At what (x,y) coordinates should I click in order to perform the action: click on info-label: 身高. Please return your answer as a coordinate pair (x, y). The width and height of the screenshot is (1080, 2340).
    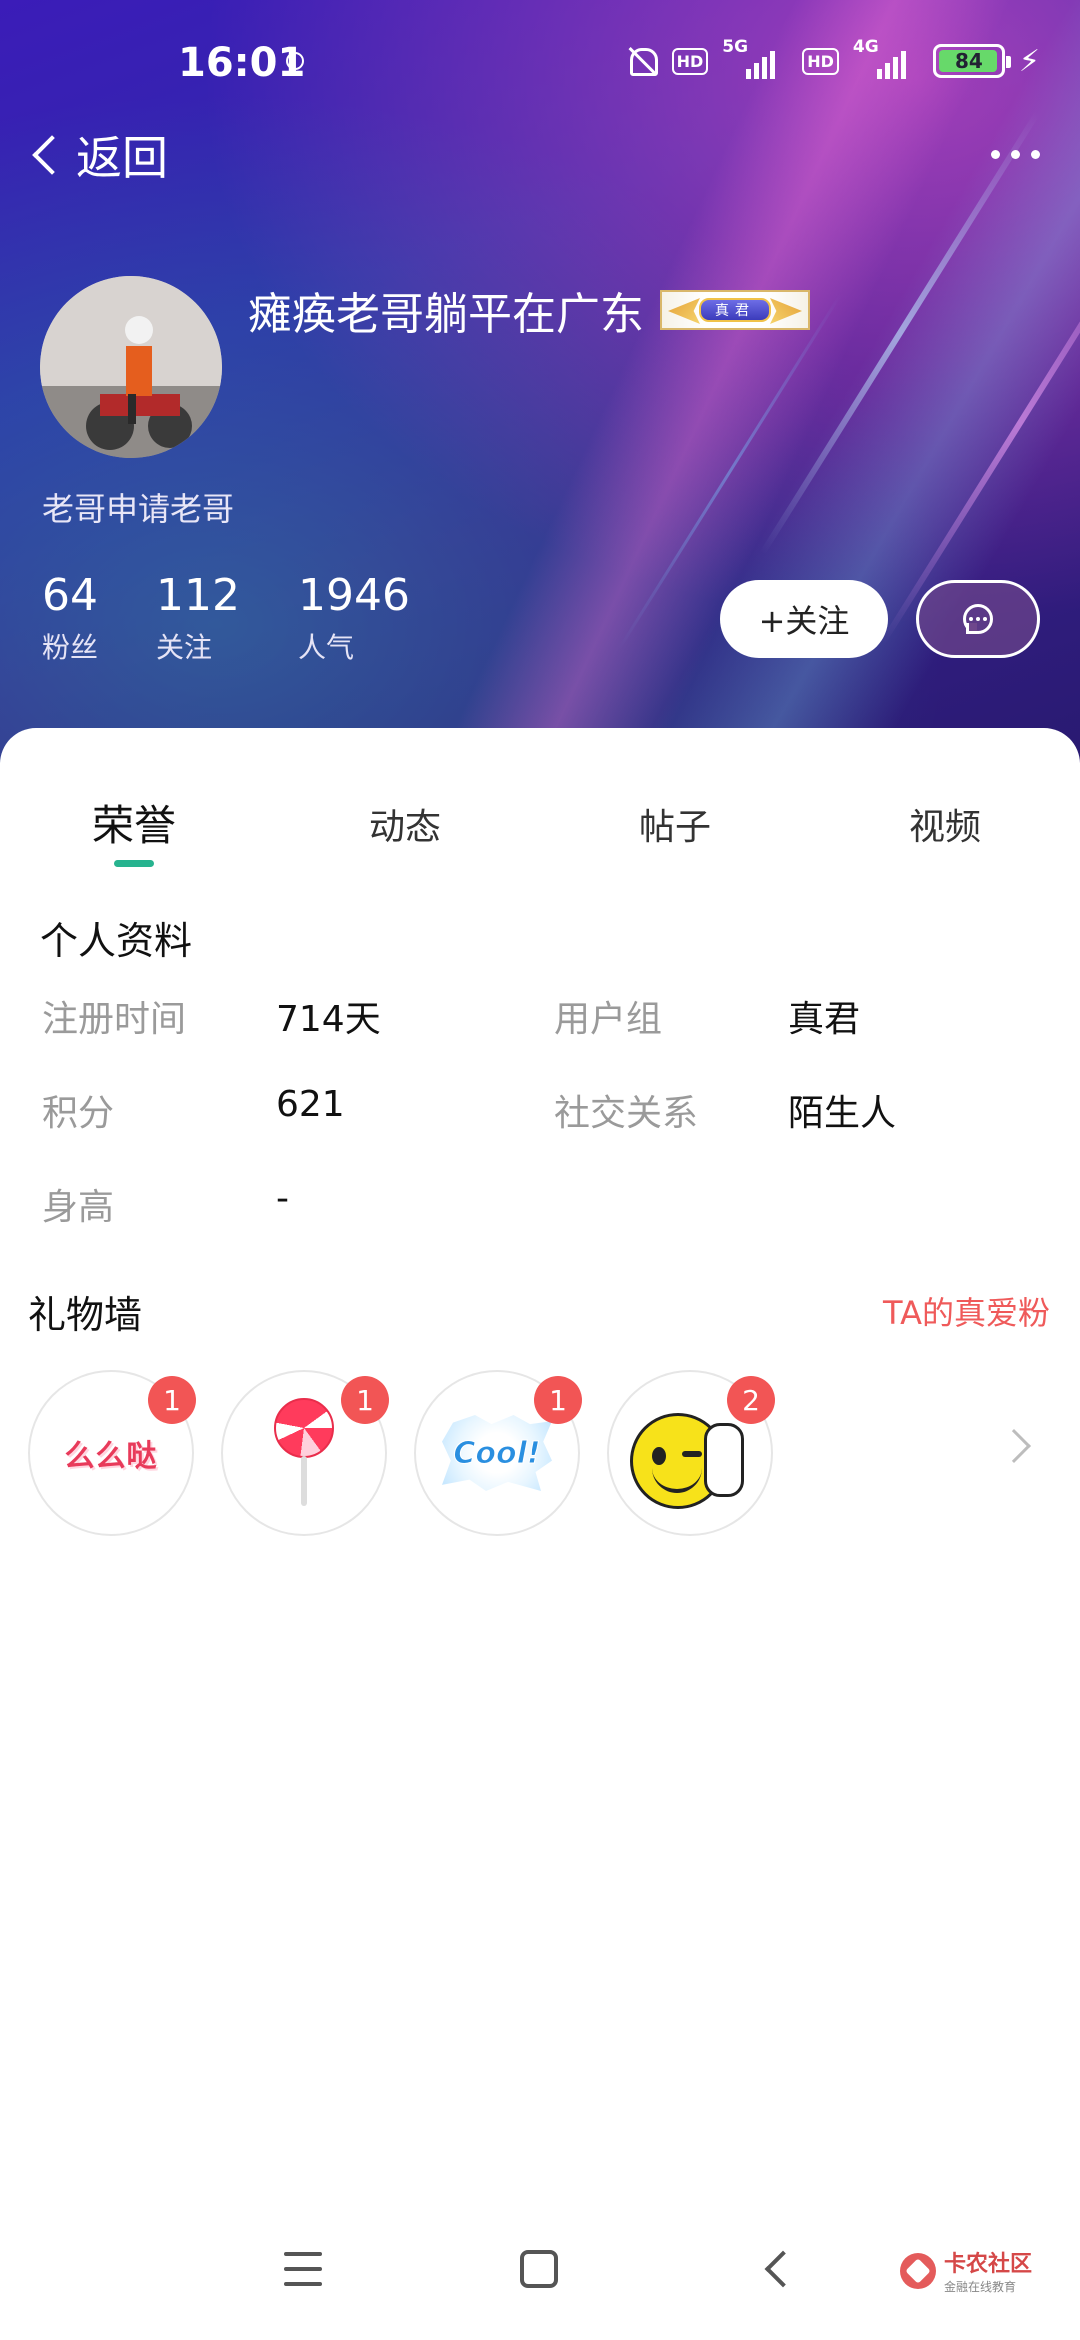
    Looking at the image, I should click on (78, 1207).